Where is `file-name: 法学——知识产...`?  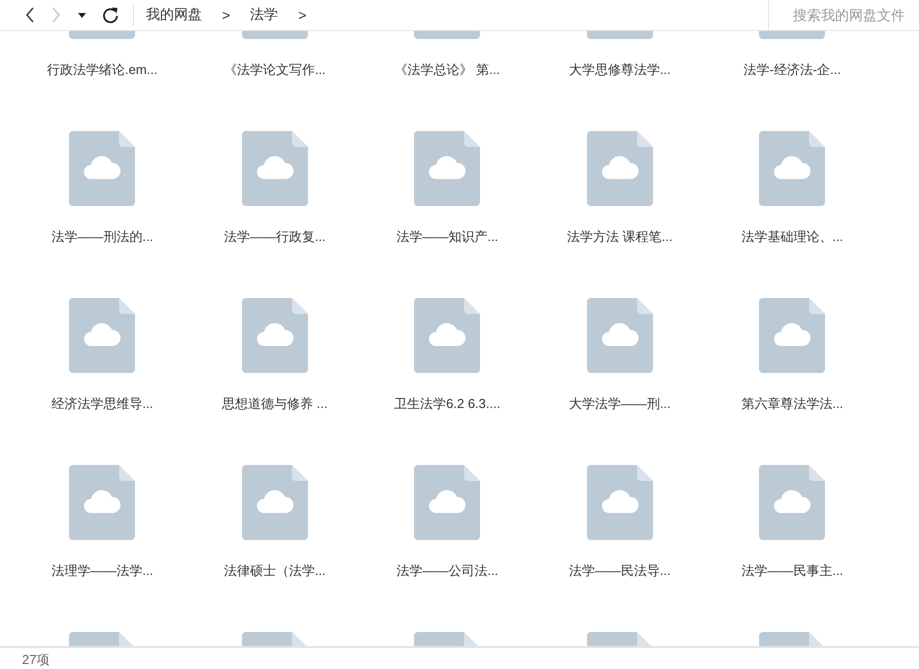
file-name: 法学——知识产... is located at coordinates (447, 237).